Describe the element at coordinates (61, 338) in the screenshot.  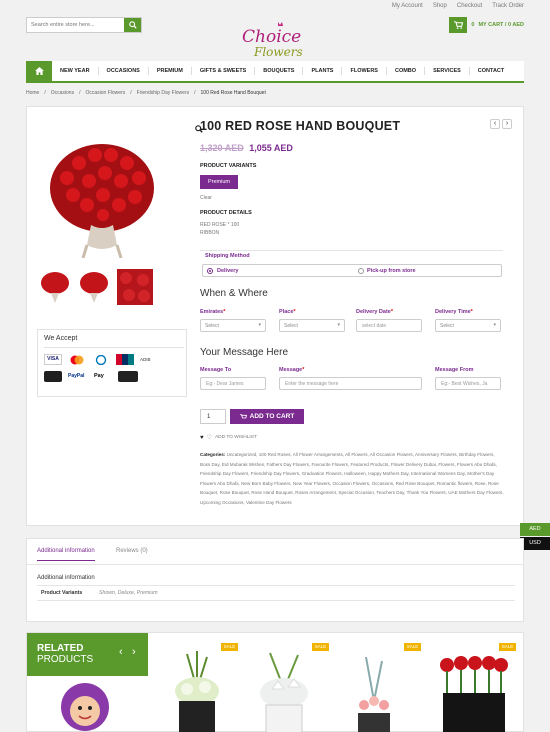
I see `we-accept-title: We Accept` at that location.